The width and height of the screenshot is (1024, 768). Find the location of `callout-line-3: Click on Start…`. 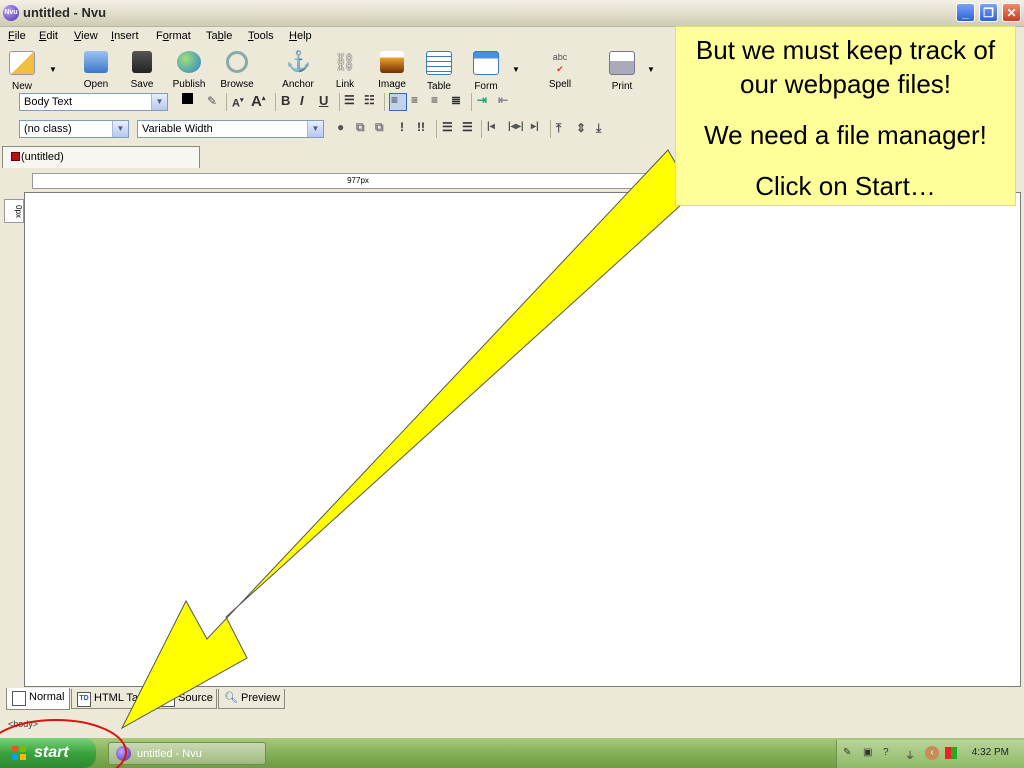

callout-line-3: Click on Start… is located at coordinates (845, 186).